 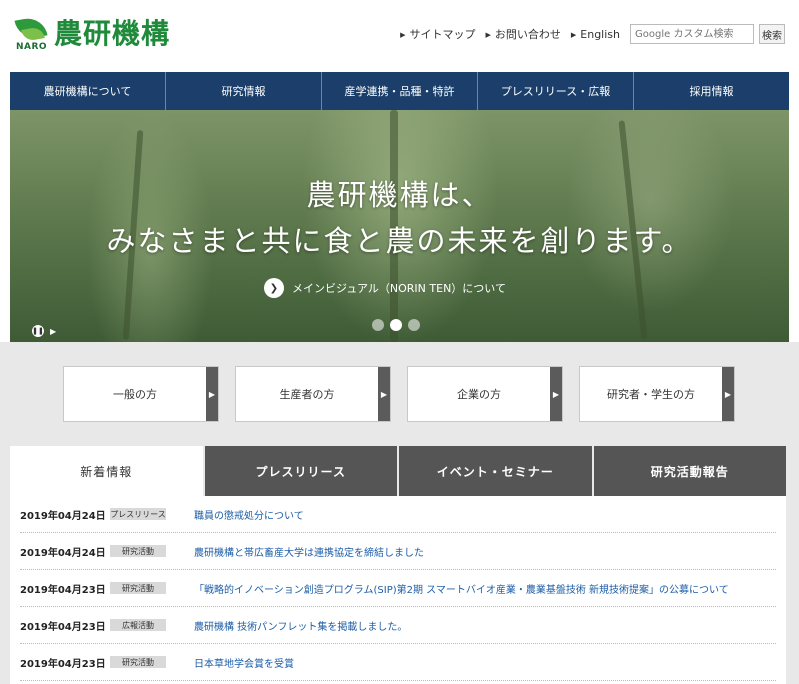 I want to click on nav-item-about: 農研機構について, so click(x=88, y=91).